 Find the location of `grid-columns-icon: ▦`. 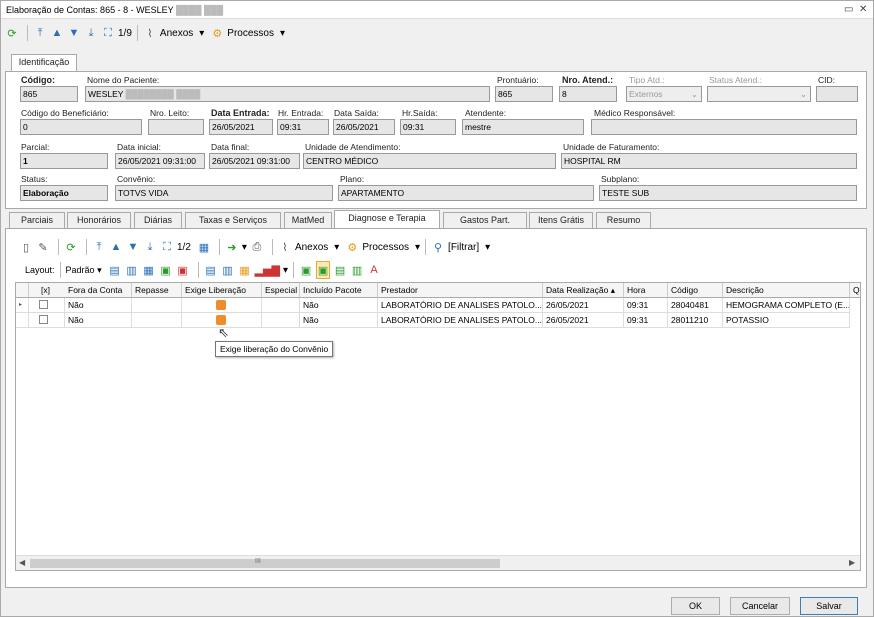

grid-columns-icon: ▦ is located at coordinates (149, 270).